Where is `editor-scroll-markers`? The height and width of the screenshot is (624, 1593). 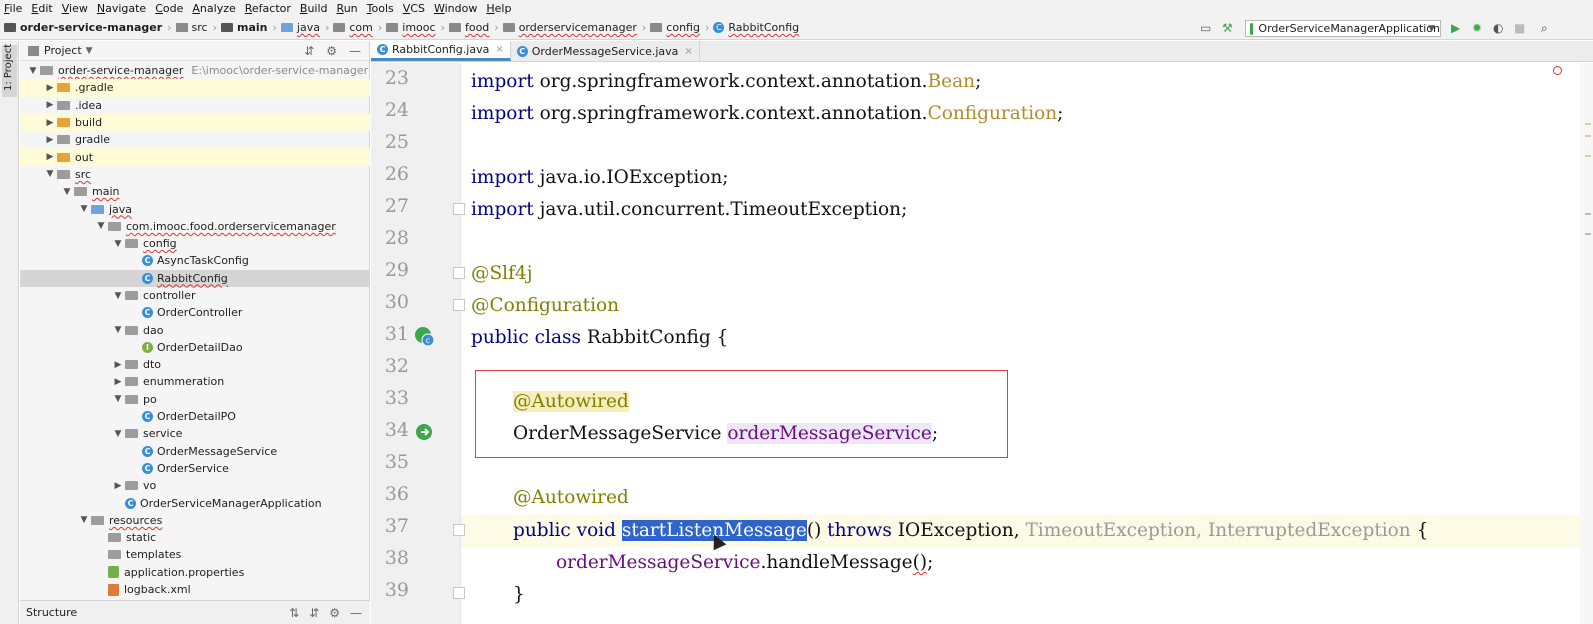 editor-scroll-markers is located at coordinates (1586, 343).